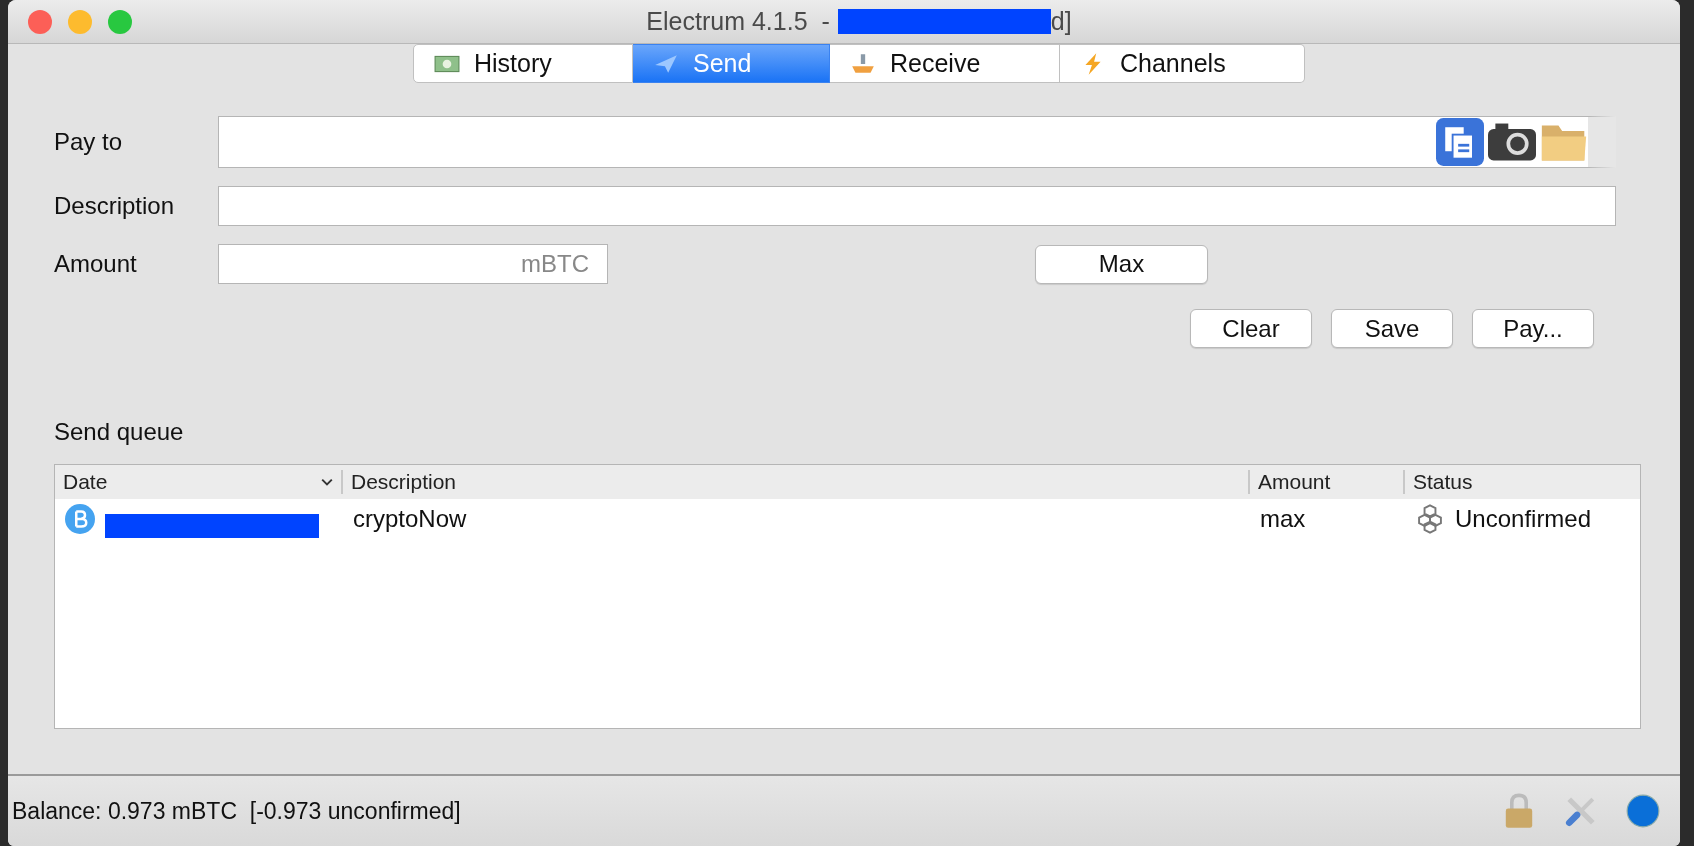  Describe the element at coordinates (413, 264) in the screenshot. I see `amount-field: mBTC` at that location.